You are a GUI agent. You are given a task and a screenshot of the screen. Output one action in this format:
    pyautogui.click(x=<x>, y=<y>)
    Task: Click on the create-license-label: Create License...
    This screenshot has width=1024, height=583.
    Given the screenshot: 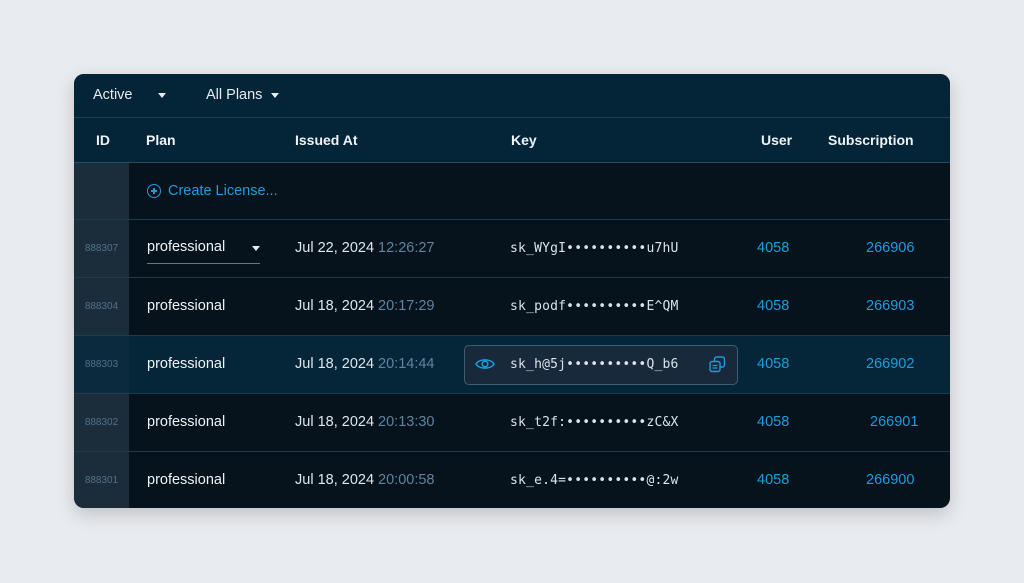 What is the action you would take?
    pyautogui.click(x=223, y=191)
    